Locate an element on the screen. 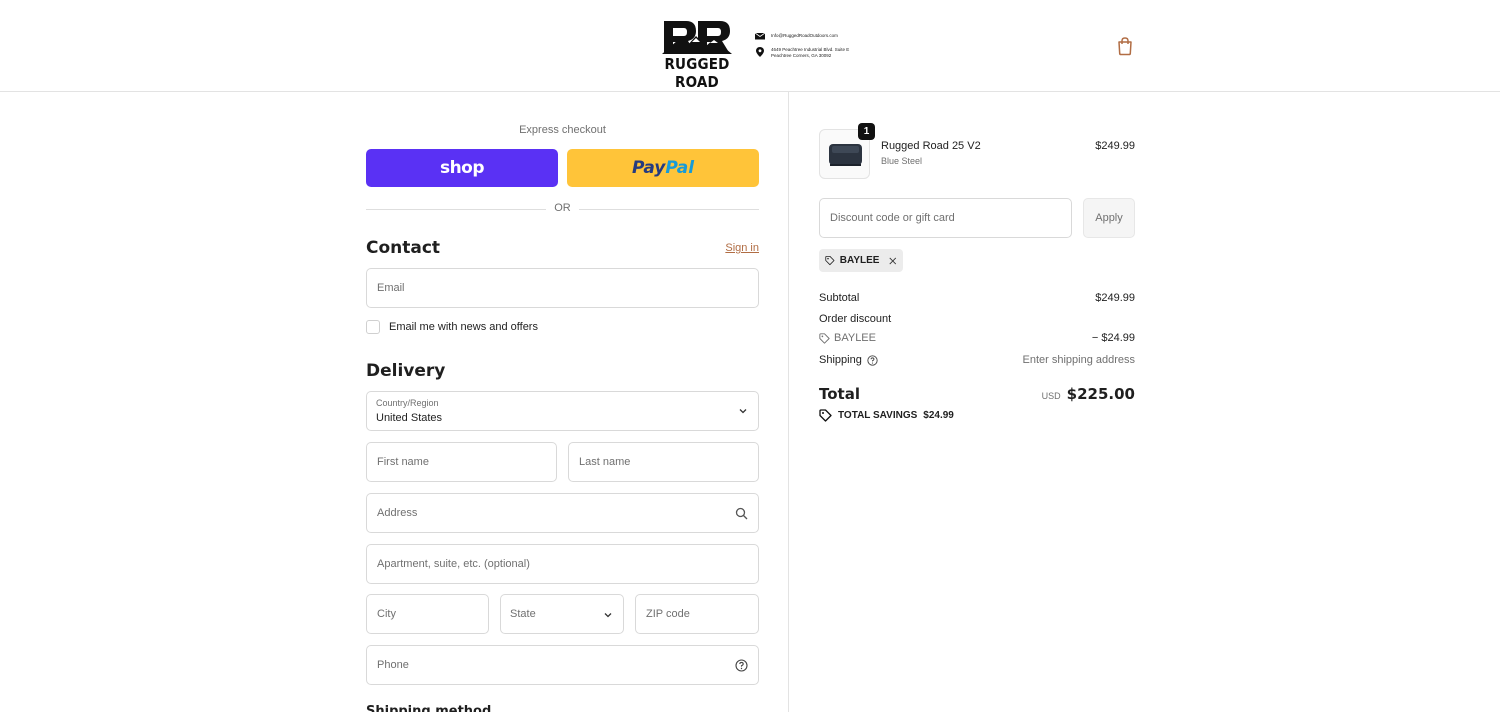 The image size is (1500, 712). zip-input is located at coordinates (697, 614).